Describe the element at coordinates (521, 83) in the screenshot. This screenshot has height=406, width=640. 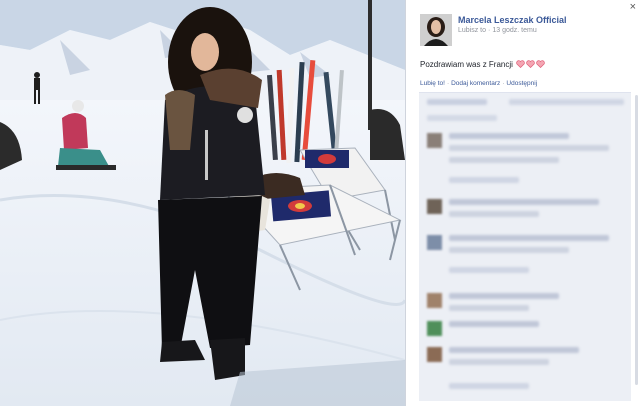
I see `share-link: Udostępnij` at that location.